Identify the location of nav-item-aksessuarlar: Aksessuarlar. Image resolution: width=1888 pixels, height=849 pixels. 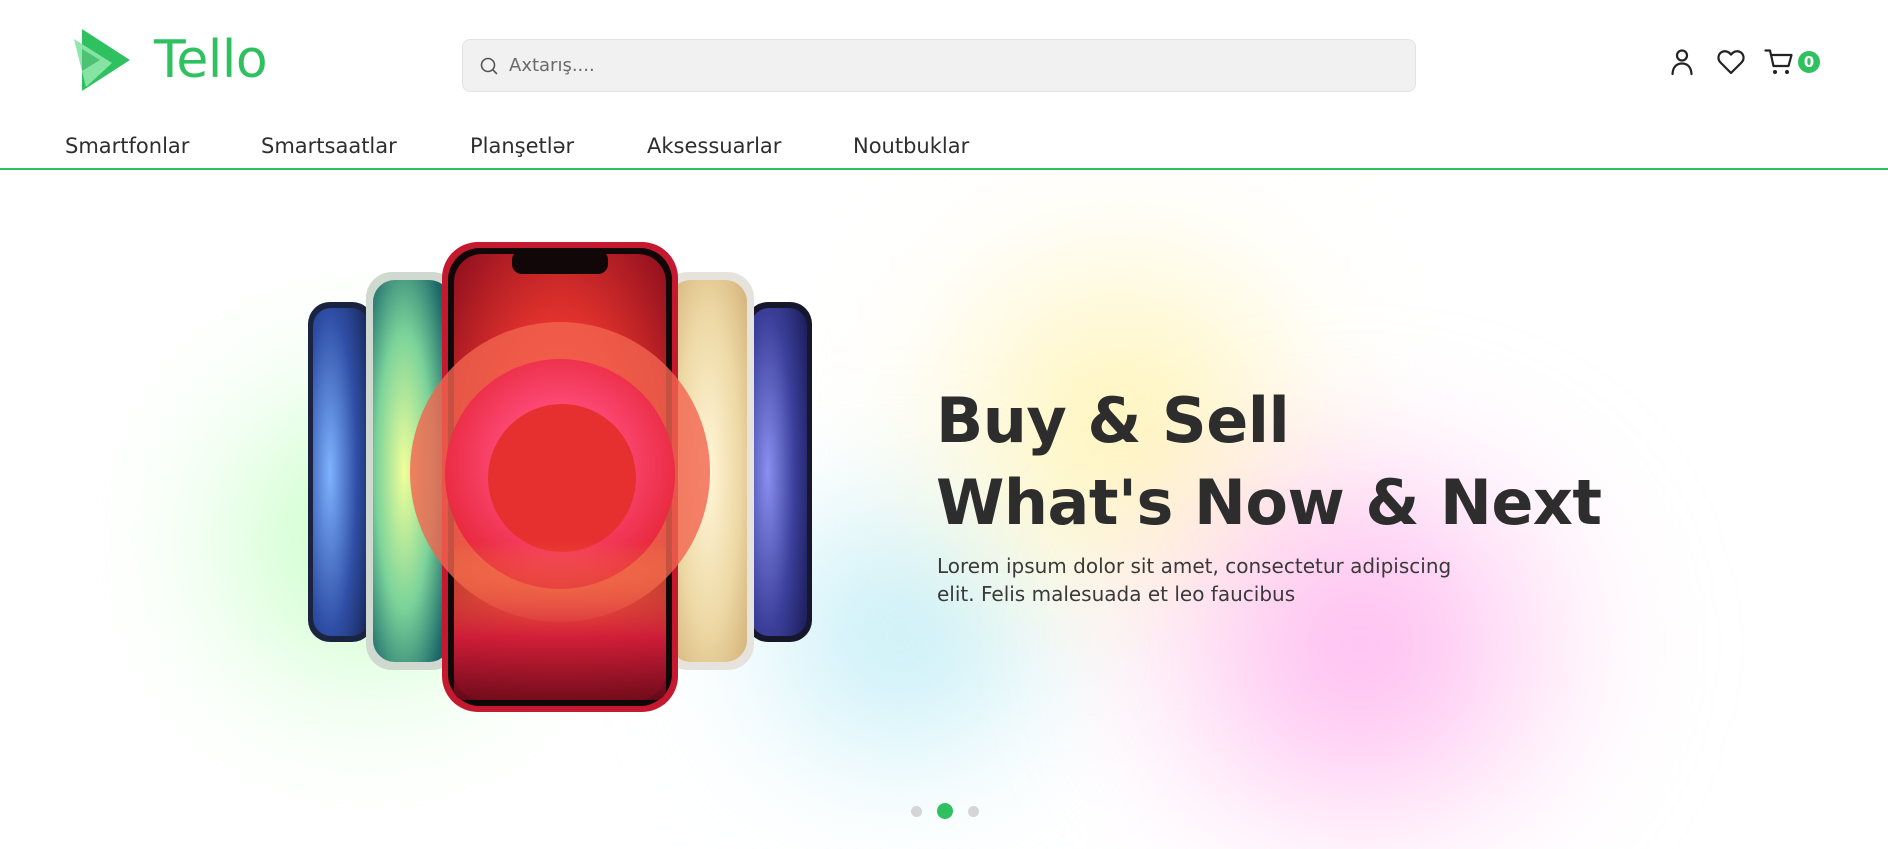
(714, 146).